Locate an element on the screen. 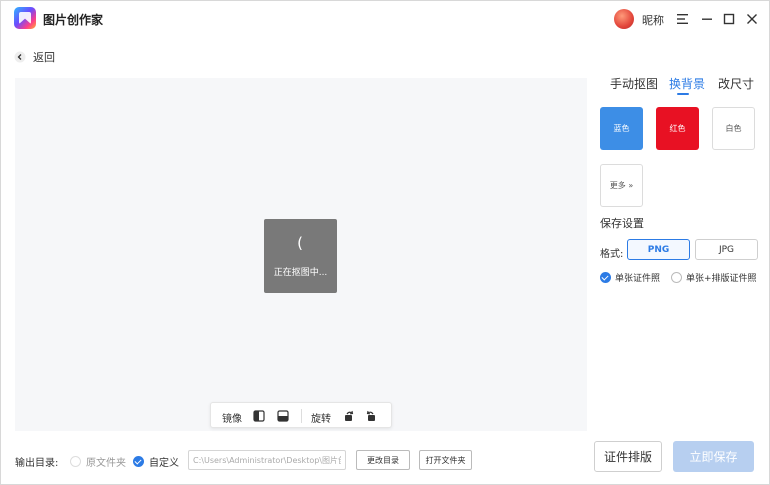 The image size is (770, 485). bg-white-swatch: 白色 is located at coordinates (733, 128).